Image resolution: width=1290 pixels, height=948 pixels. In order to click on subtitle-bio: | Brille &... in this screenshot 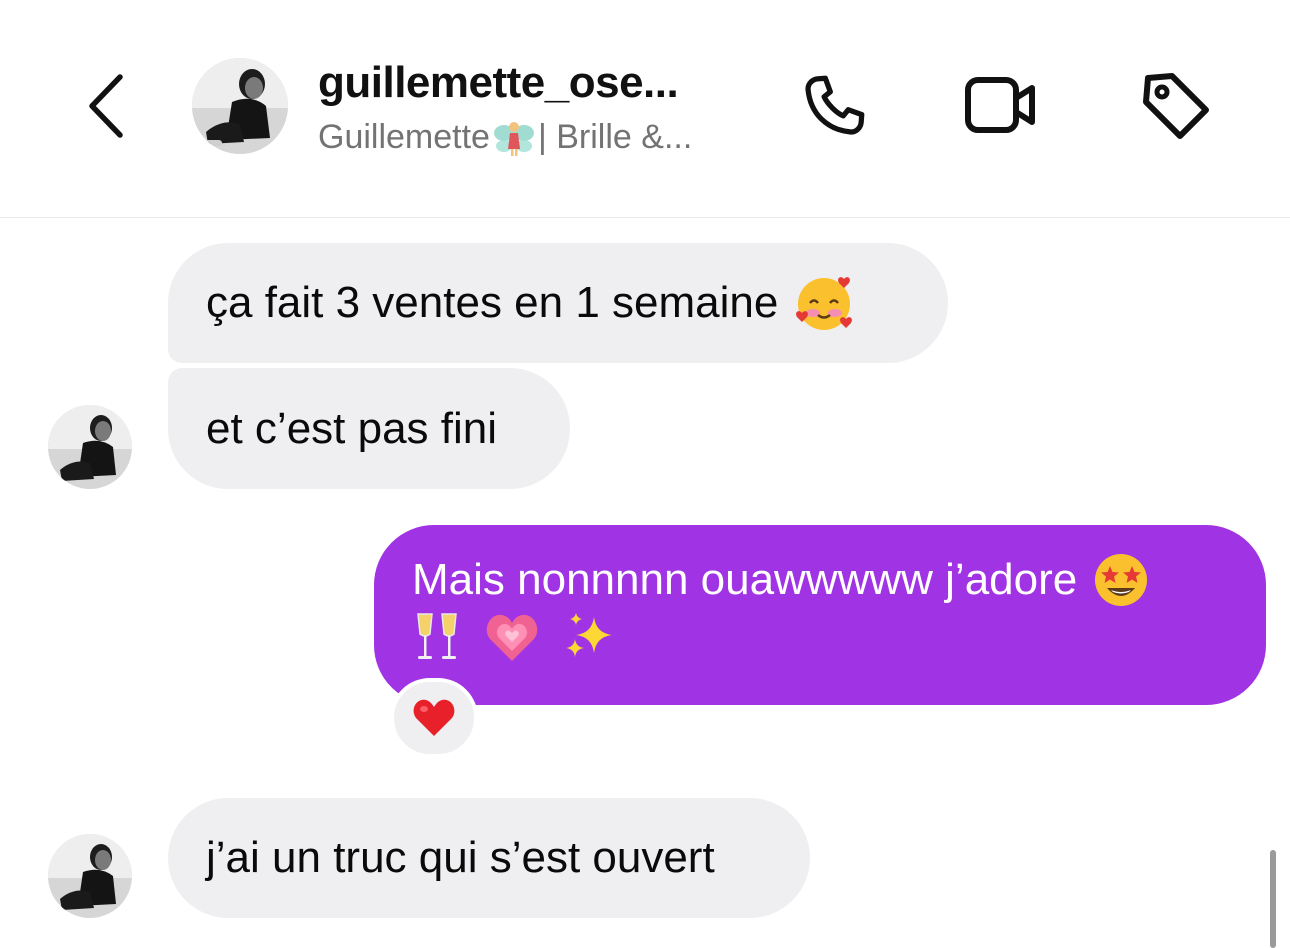, I will do `click(615, 137)`.